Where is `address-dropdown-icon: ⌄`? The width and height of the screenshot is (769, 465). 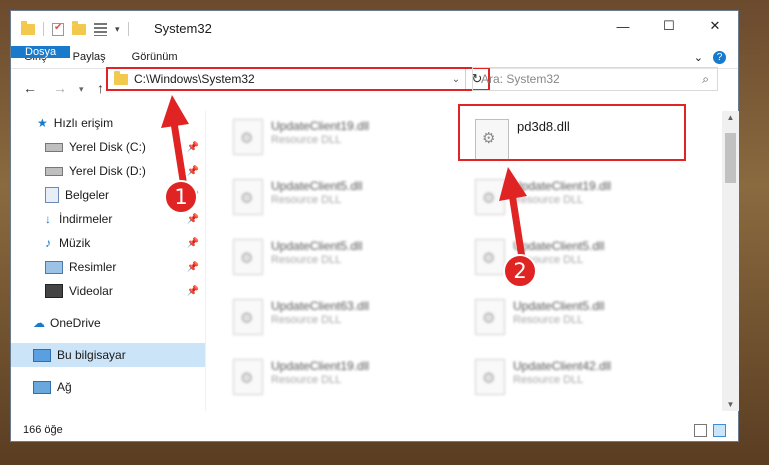
address-dropdown-icon: ⌄ is located at coordinates (456, 79).